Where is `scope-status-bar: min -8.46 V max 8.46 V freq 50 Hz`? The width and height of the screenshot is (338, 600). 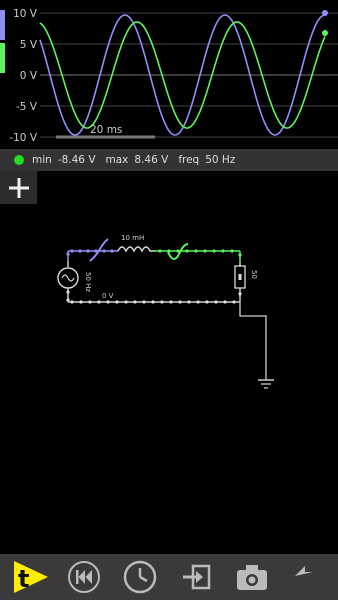
scope-status-bar: min -8.46 V max 8.46 V freq 50 Hz is located at coordinates (169, 160).